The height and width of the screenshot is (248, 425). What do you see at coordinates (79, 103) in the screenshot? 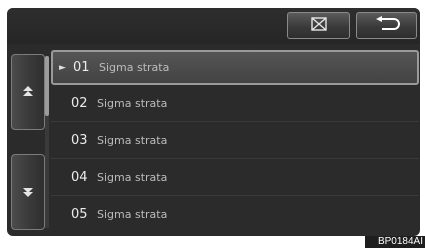
I see `track-number: 02` at bounding box center [79, 103].